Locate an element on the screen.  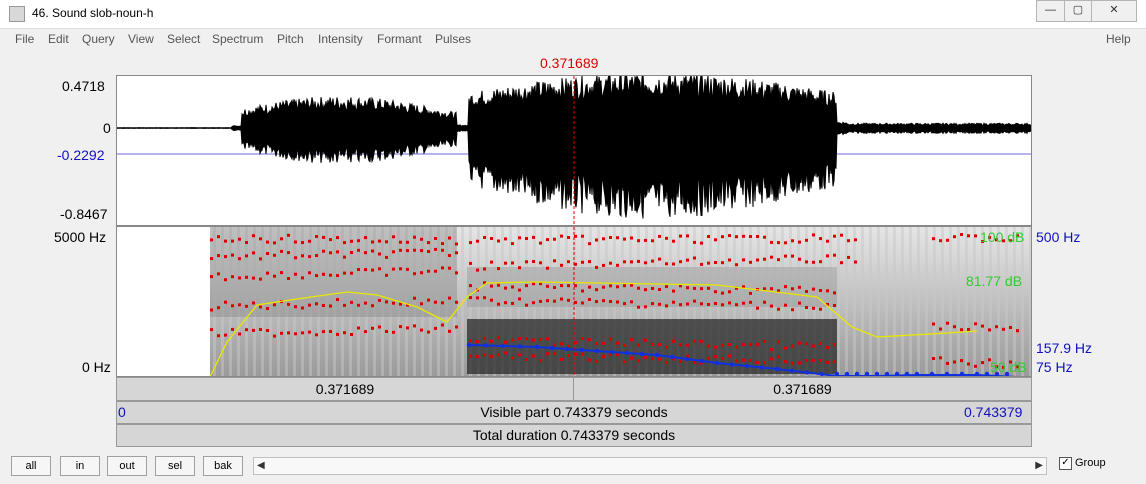
horizontal-scrollbar: ◀ ▶ is located at coordinates (650, 466).